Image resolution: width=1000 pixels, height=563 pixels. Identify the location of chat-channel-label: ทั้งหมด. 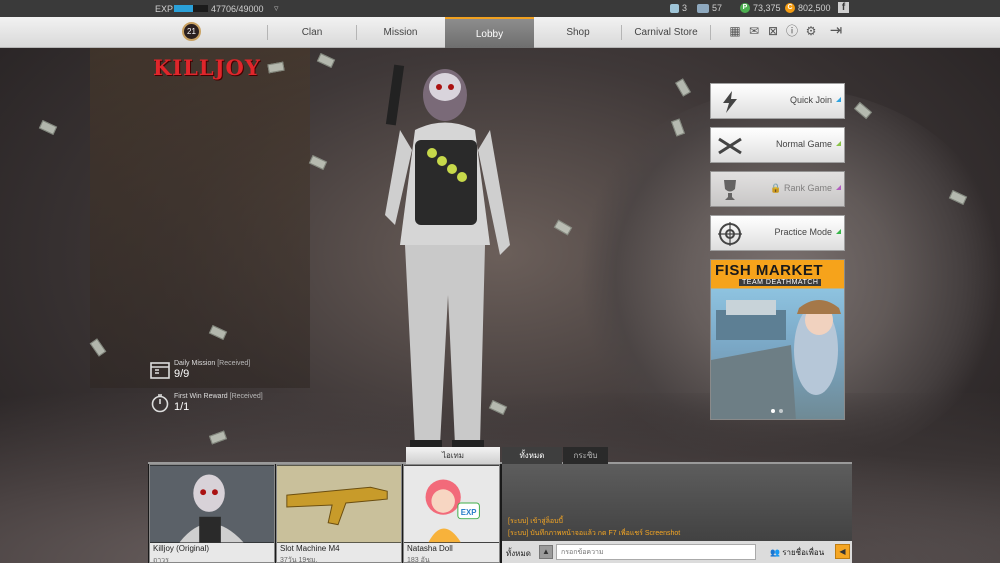
(518, 553).